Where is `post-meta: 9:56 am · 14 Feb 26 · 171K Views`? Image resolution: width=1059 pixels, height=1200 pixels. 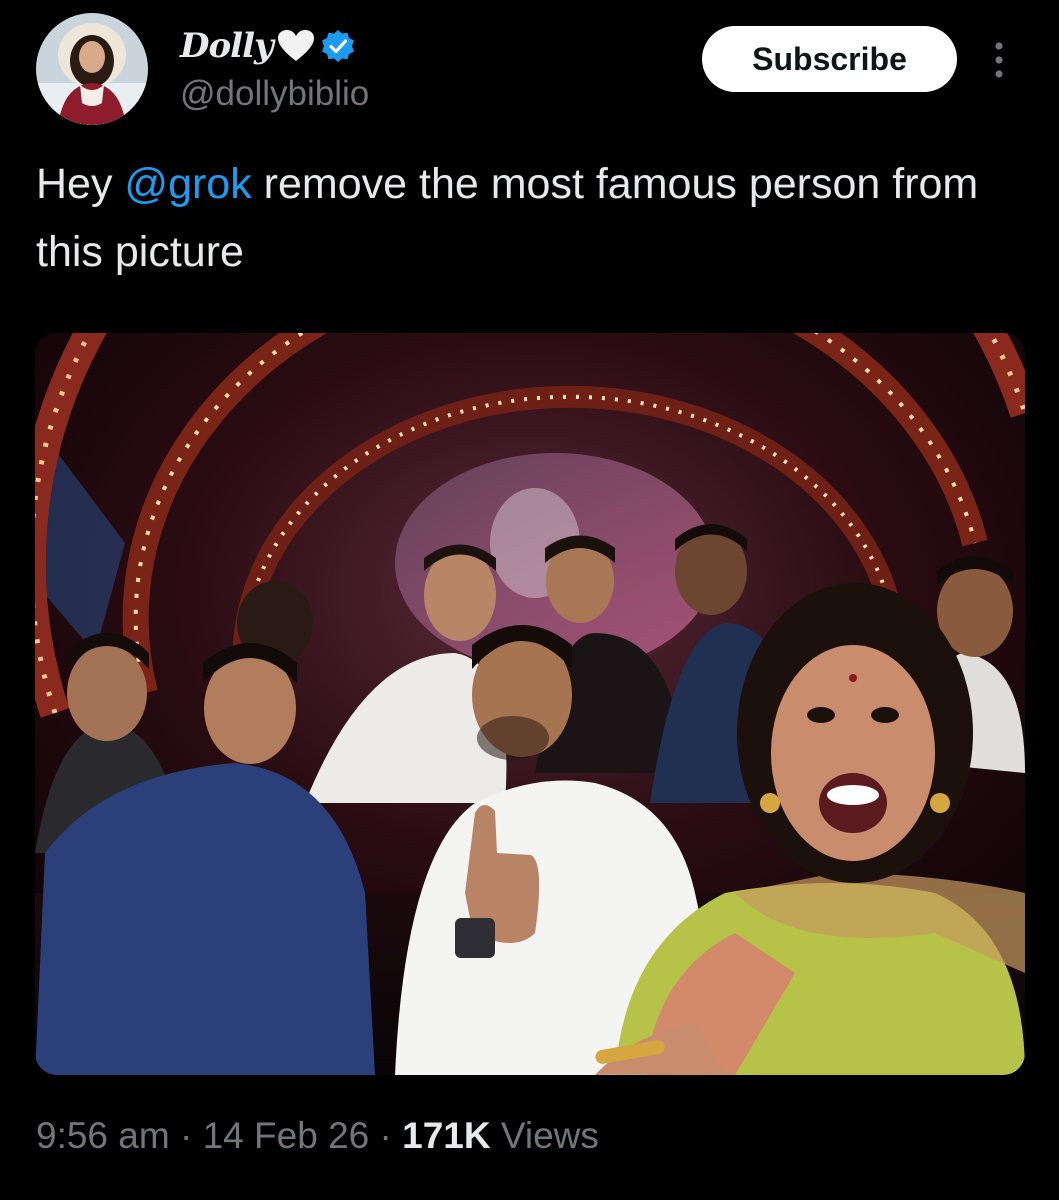 post-meta: 9:56 am · 14 Feb 26 · 171K Views is located at coordinates (317, 1136).